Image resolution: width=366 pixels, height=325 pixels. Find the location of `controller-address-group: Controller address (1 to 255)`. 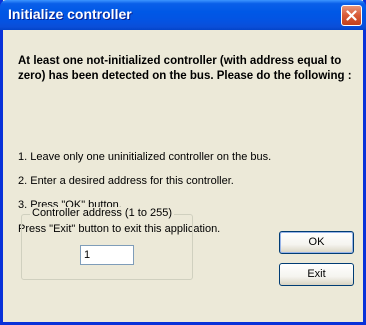

controller-address-group: Controller address (1 to 255) is located at coordinates (107, 243).